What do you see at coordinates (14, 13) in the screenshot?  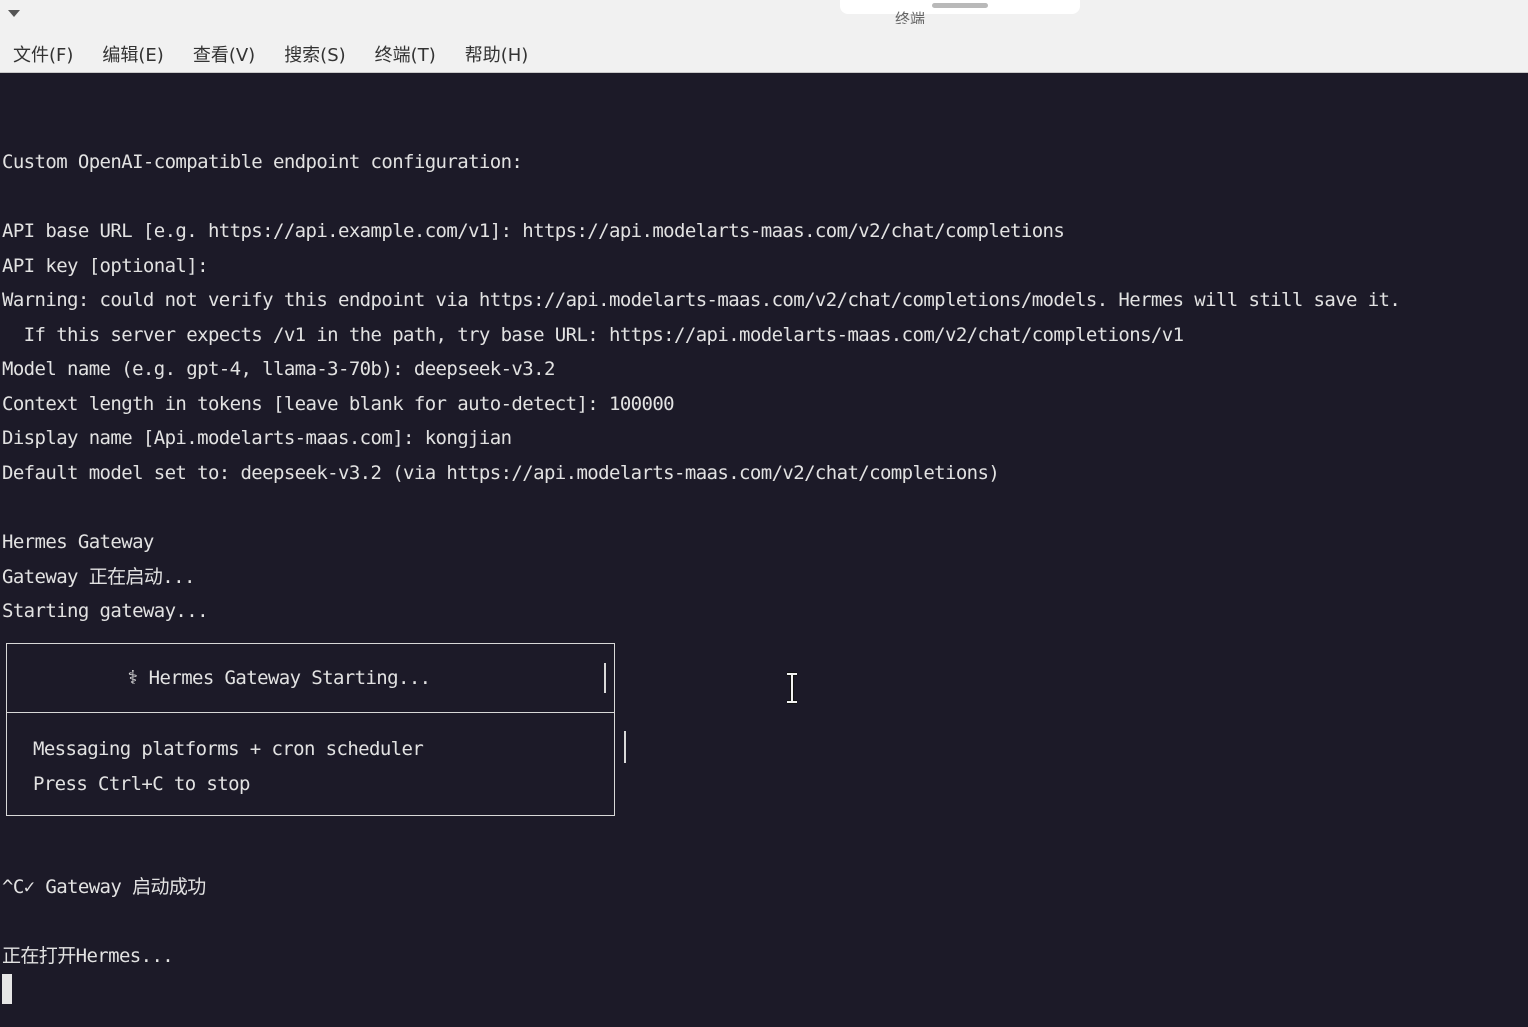 I see `window-menu-arrow-icon` at bounding box center [14, 13].